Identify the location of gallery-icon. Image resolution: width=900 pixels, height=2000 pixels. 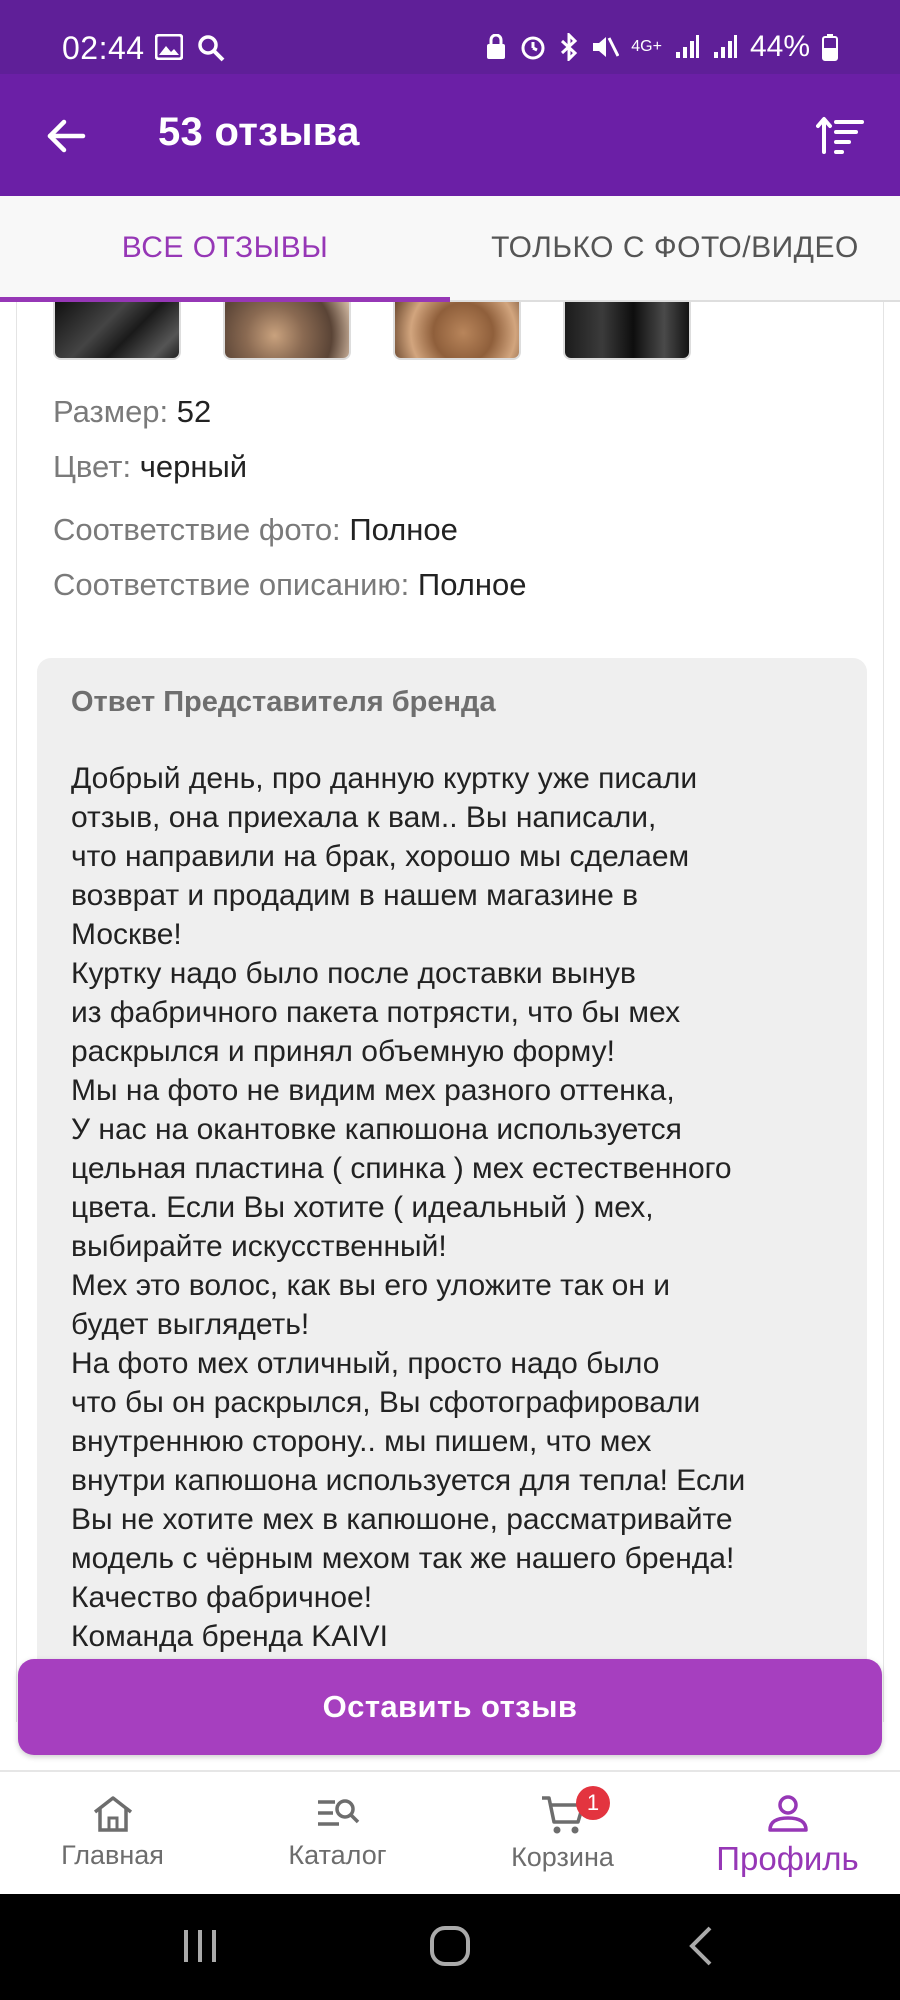
(169, 47).